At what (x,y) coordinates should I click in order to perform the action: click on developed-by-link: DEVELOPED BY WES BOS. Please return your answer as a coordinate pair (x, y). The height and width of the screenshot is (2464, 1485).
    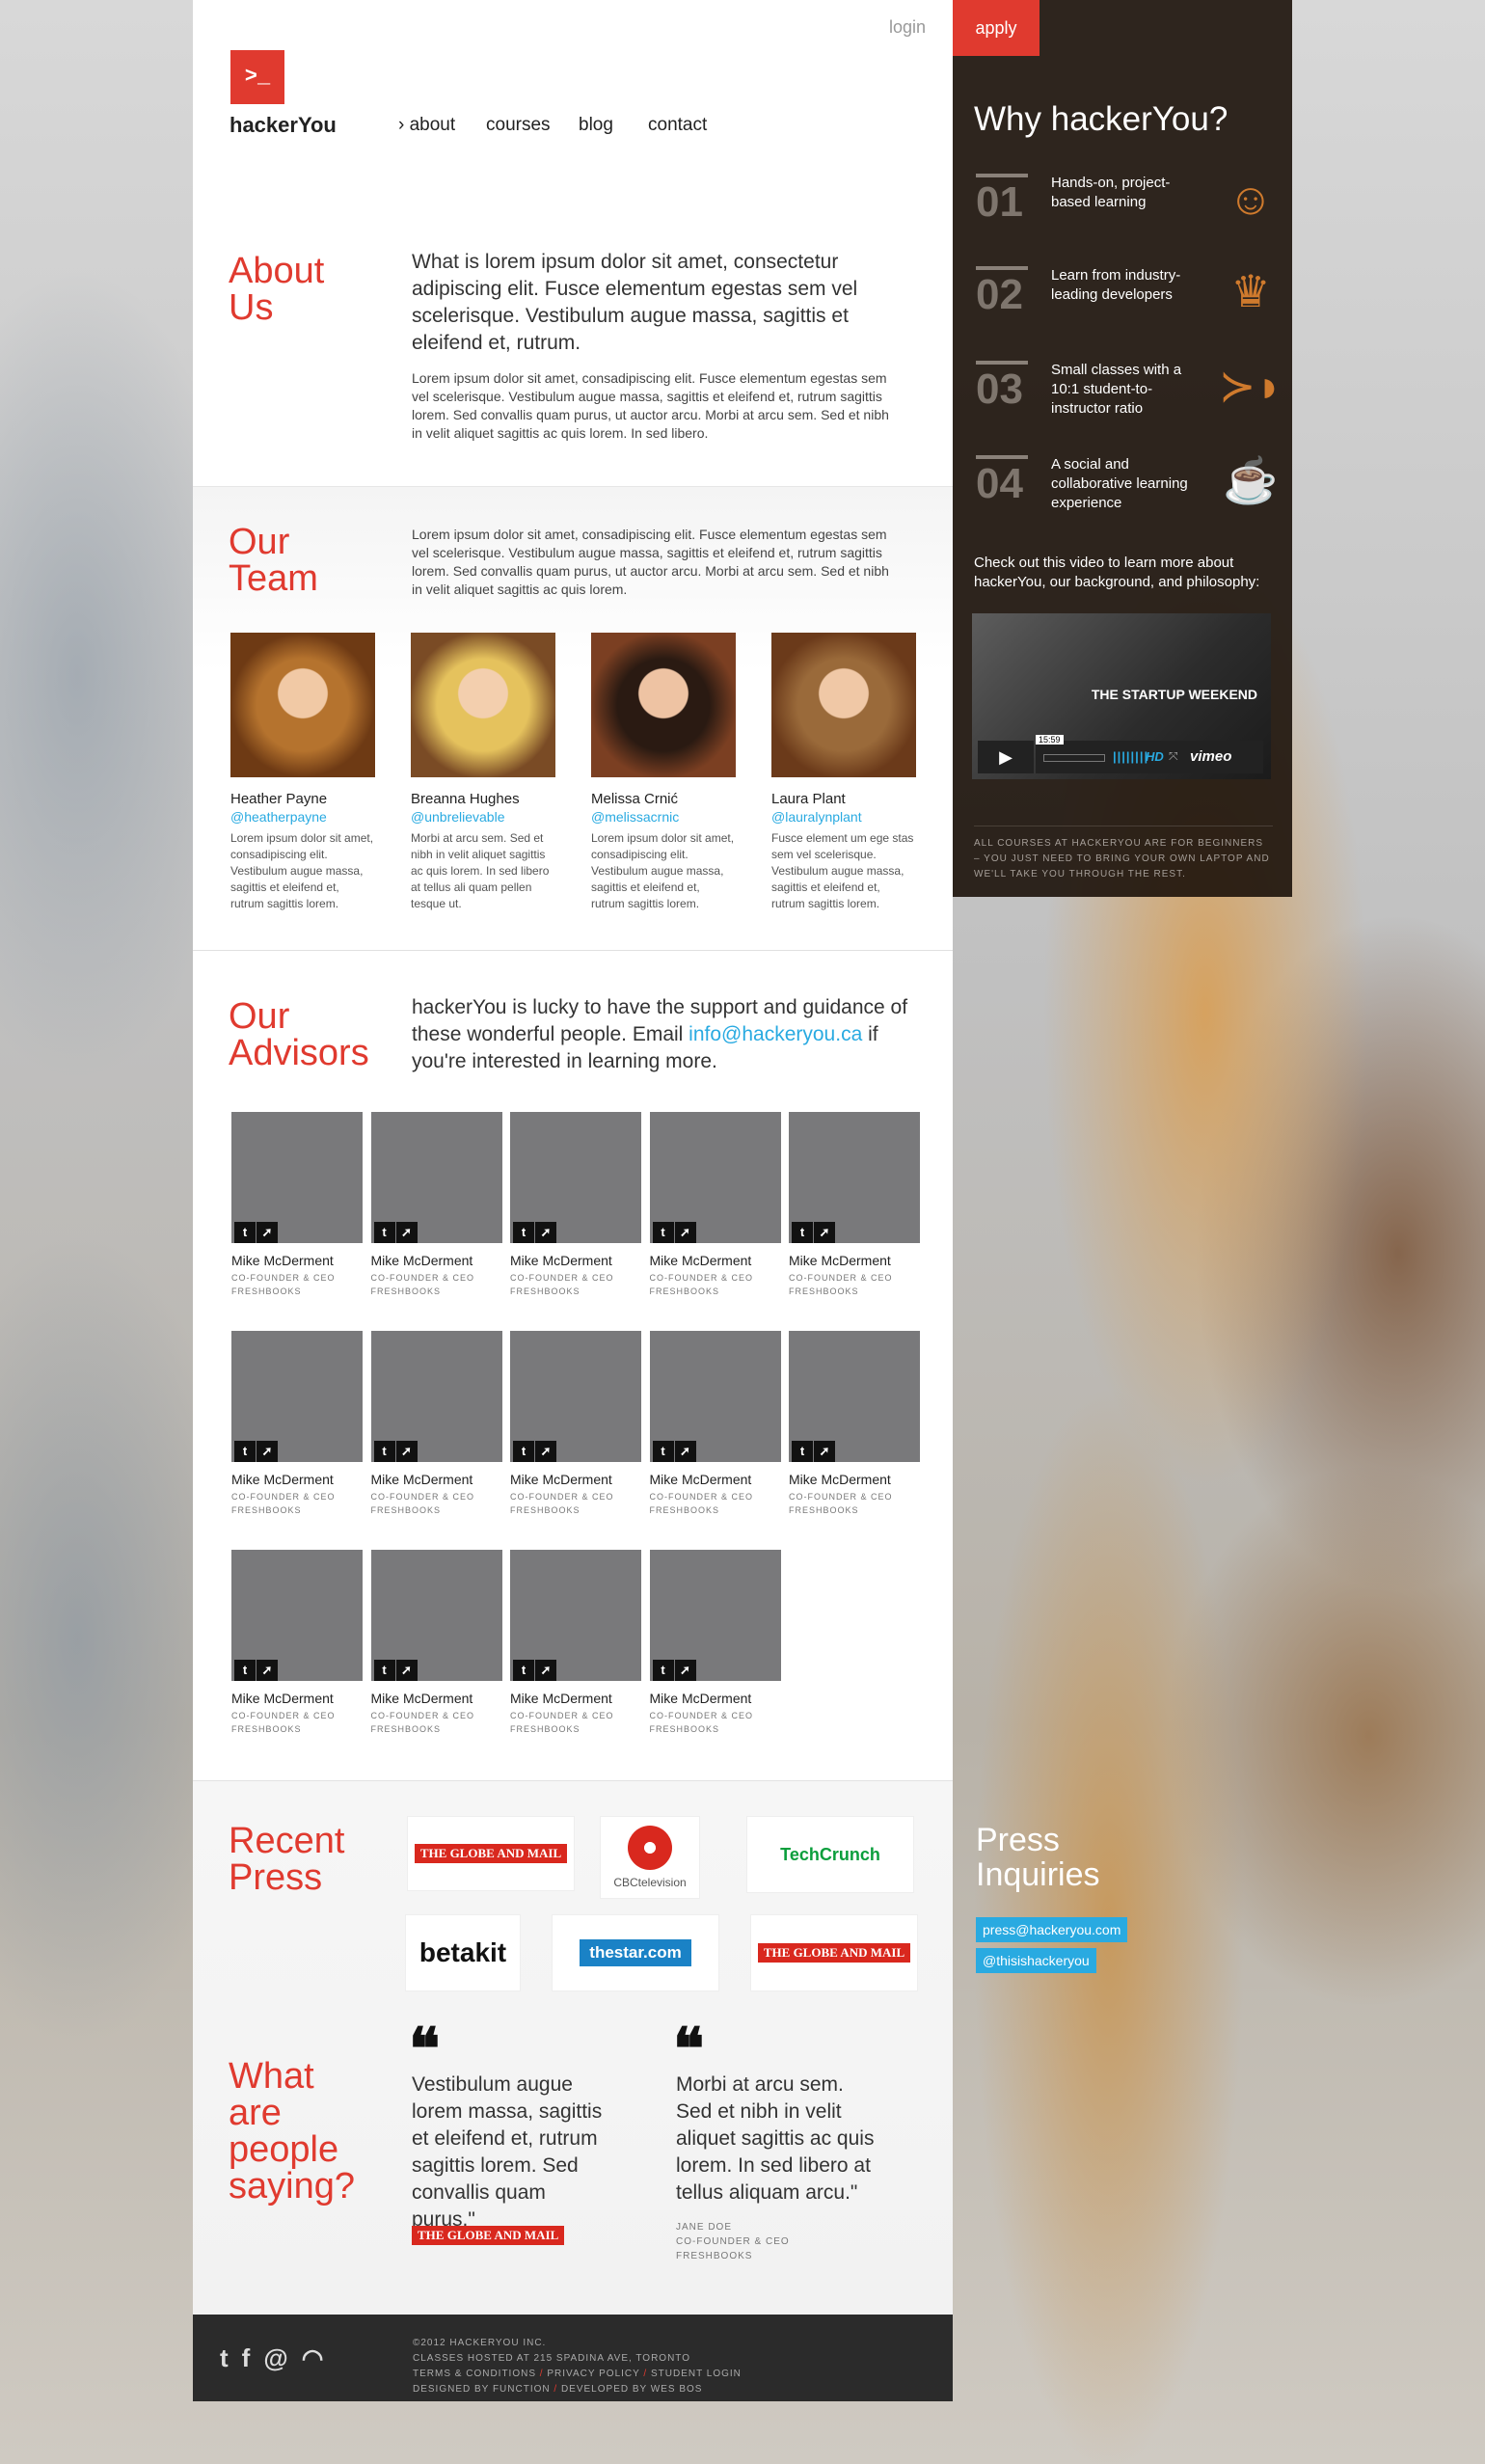
    Looking at the image, I should click on (632, 2389).